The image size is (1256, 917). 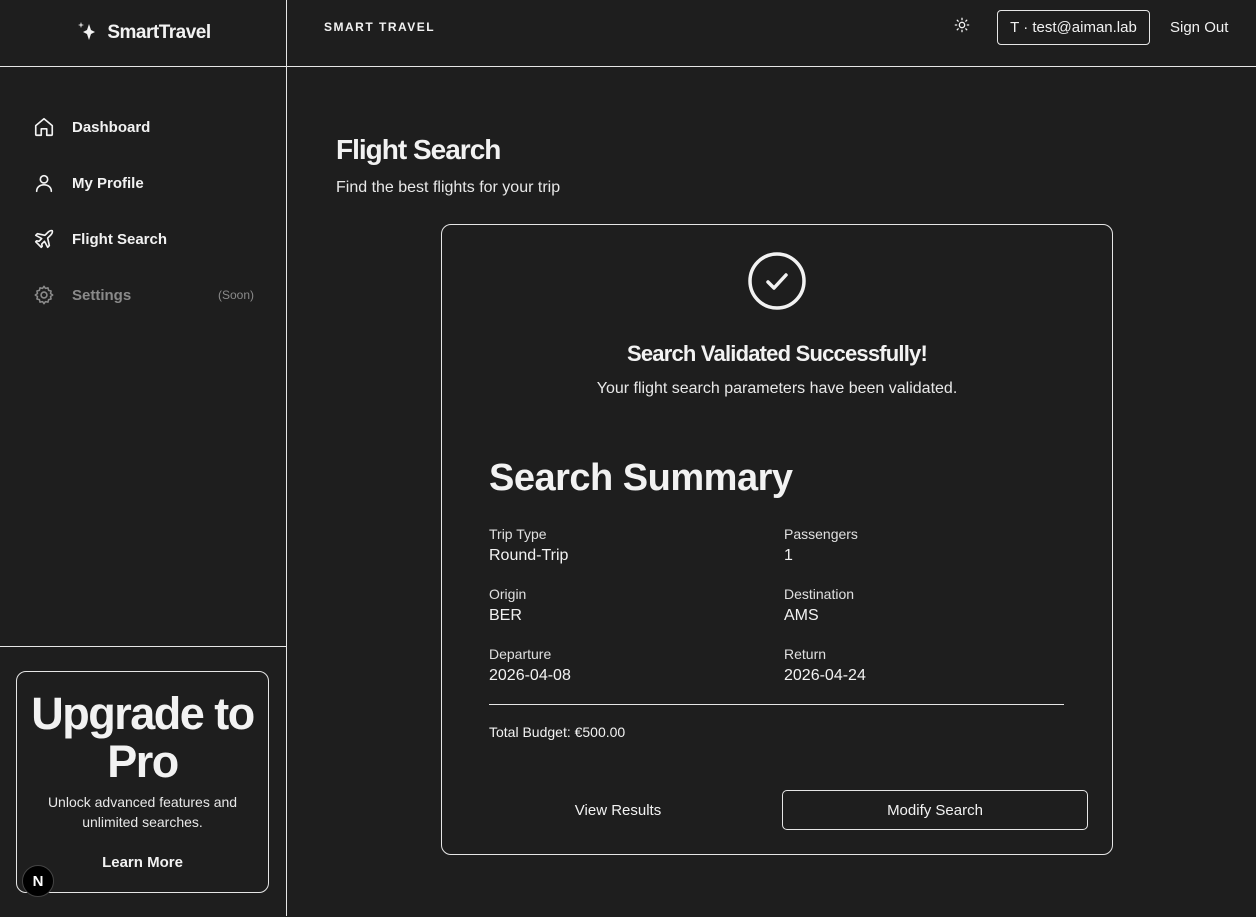 I want to click on sign-out-button: Sign Out, so click(x=1199, y=27).